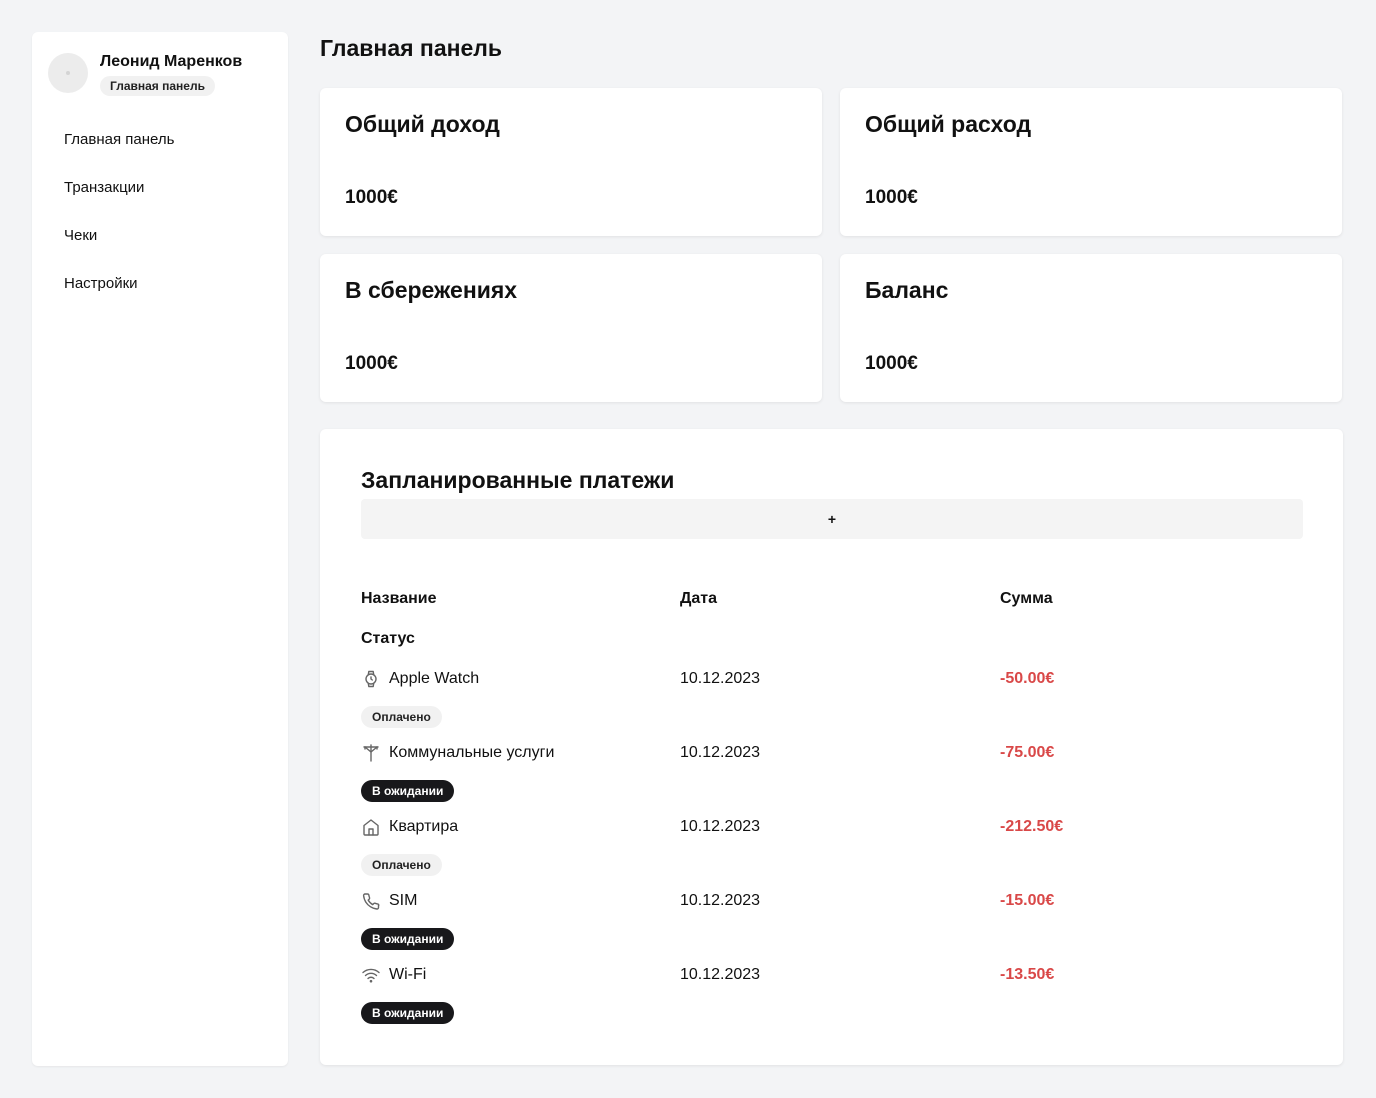 The image size is (1376, 1098). I want to click on payment-amount: -212.50€, so click(1032, 826).